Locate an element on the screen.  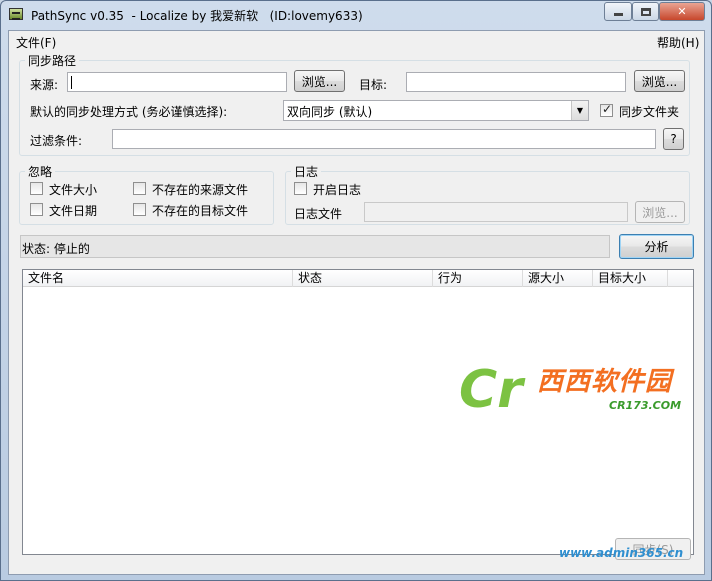
ignore-size-checkbox is located at coordinates (36, 188).